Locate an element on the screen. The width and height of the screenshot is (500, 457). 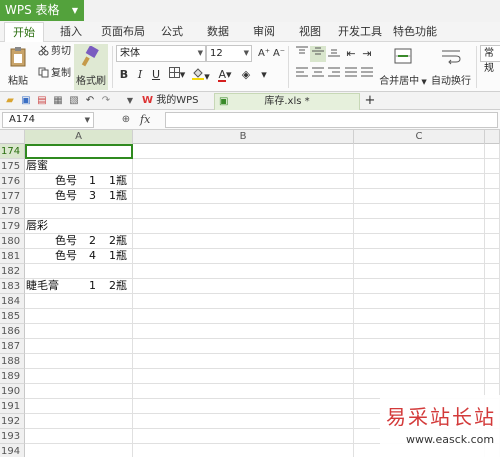
customize-icon: ▼ is located at coordinates (130, 101).